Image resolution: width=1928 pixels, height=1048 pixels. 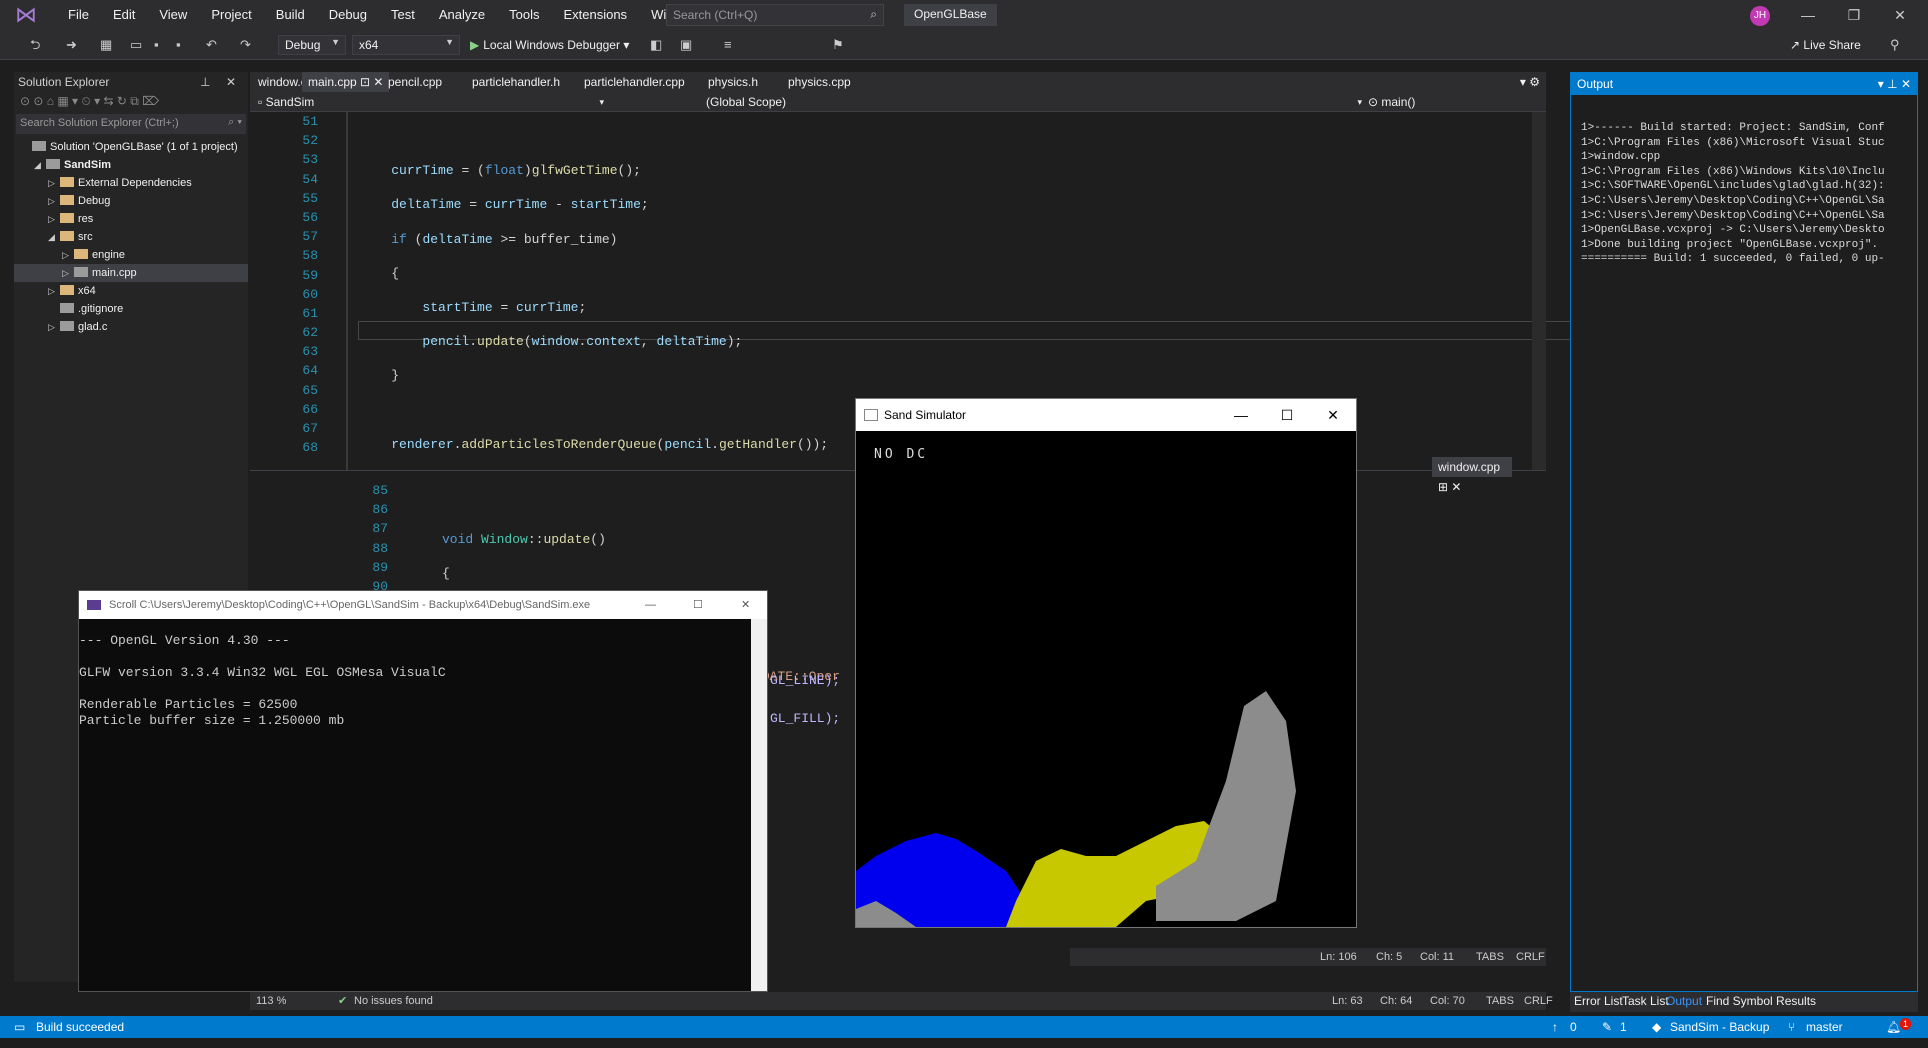 What do you see at coordinates (370, 82) in the screenshot?
I see `close-tab-icon: ⊡ ✕` at bounding box center [370, 82].